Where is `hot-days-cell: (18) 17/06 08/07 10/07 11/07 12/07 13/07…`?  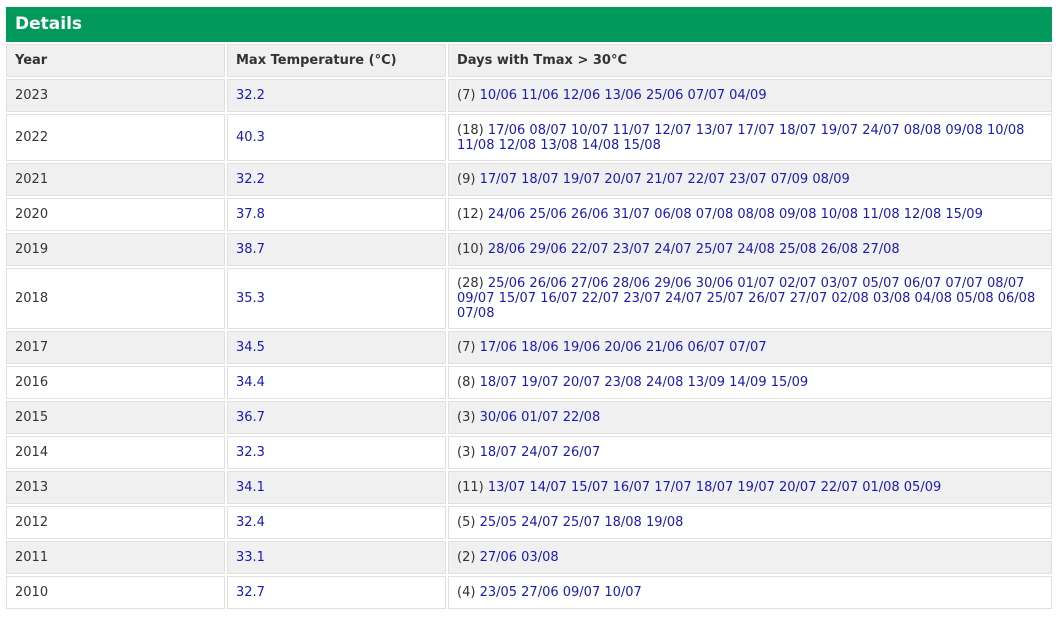 hot-days-cell: (18) 17/06 08/07 10/07 11/07 12/07 13/07… is located at coordinates (750, 137).